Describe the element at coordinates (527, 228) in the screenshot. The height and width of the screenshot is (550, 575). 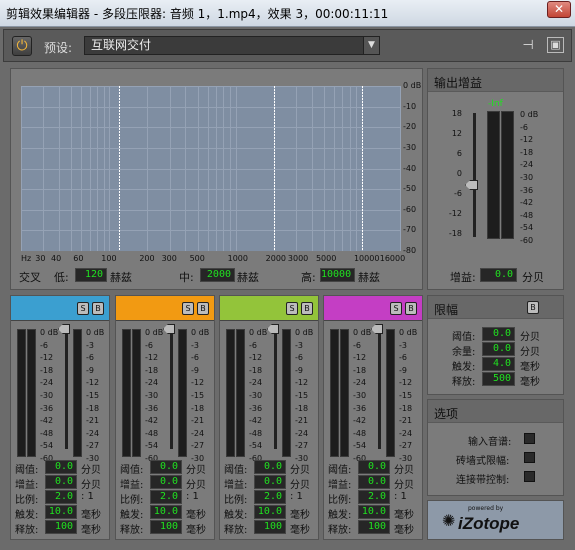
I see `output-meter-scale-label: -54` at that location.